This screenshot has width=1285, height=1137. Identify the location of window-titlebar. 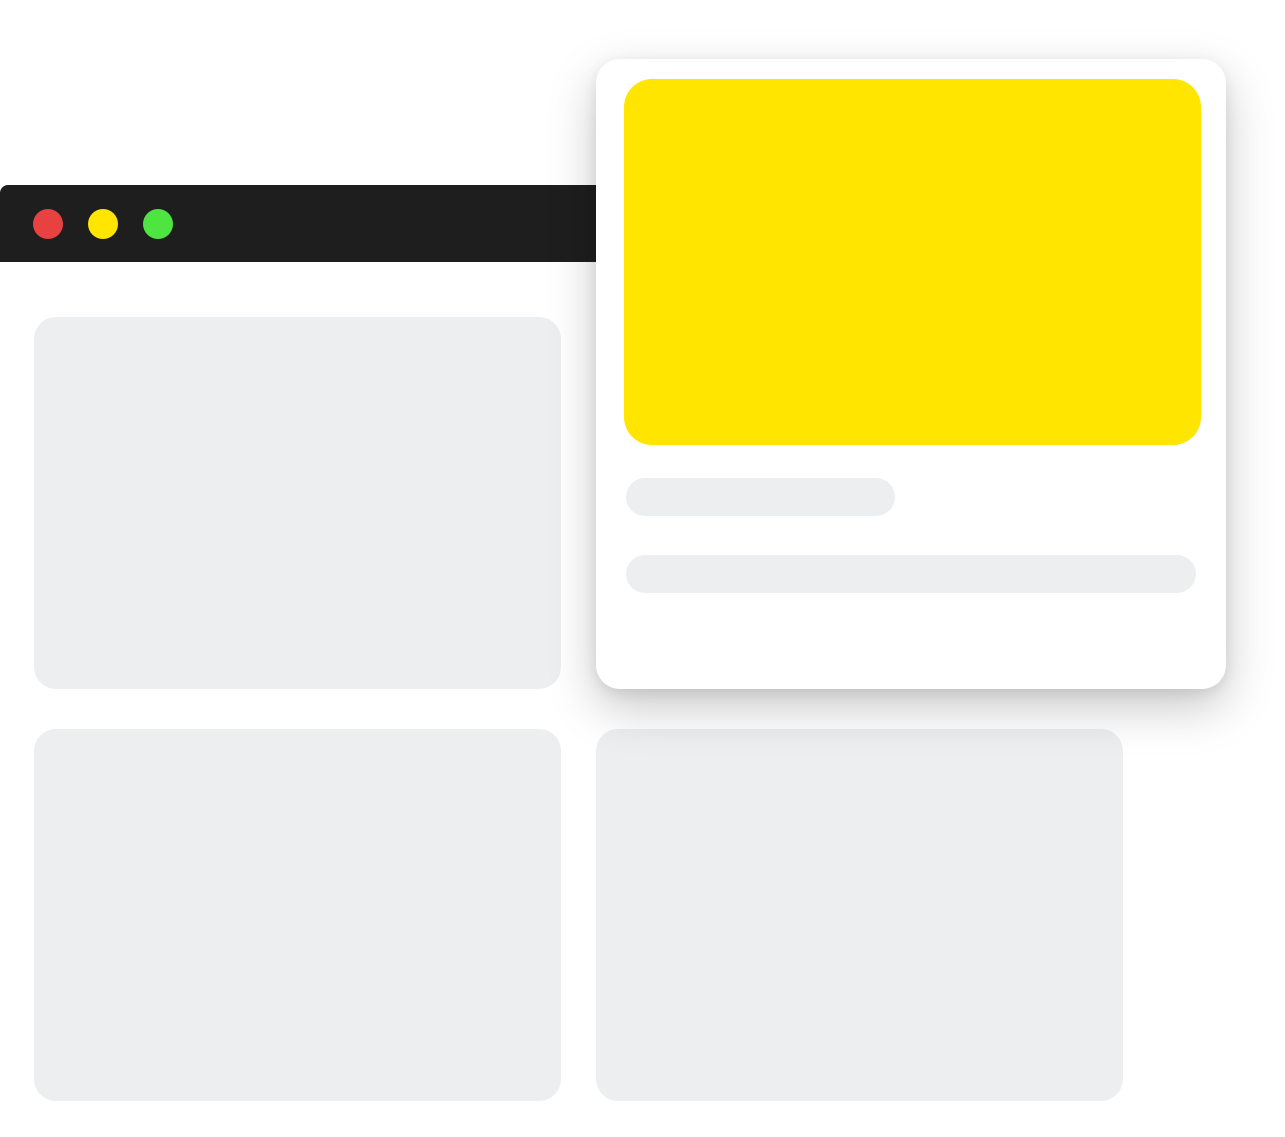
(325, 223).